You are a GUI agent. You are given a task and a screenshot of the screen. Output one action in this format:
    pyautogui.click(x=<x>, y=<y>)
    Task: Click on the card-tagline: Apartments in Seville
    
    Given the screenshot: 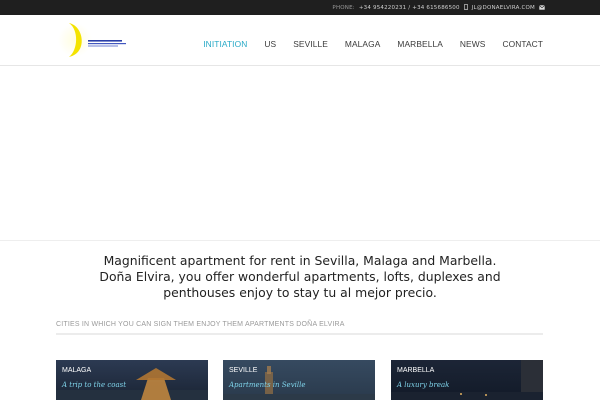 What is the action you would take?
    pyautogui.click(x=267, y=385)
    